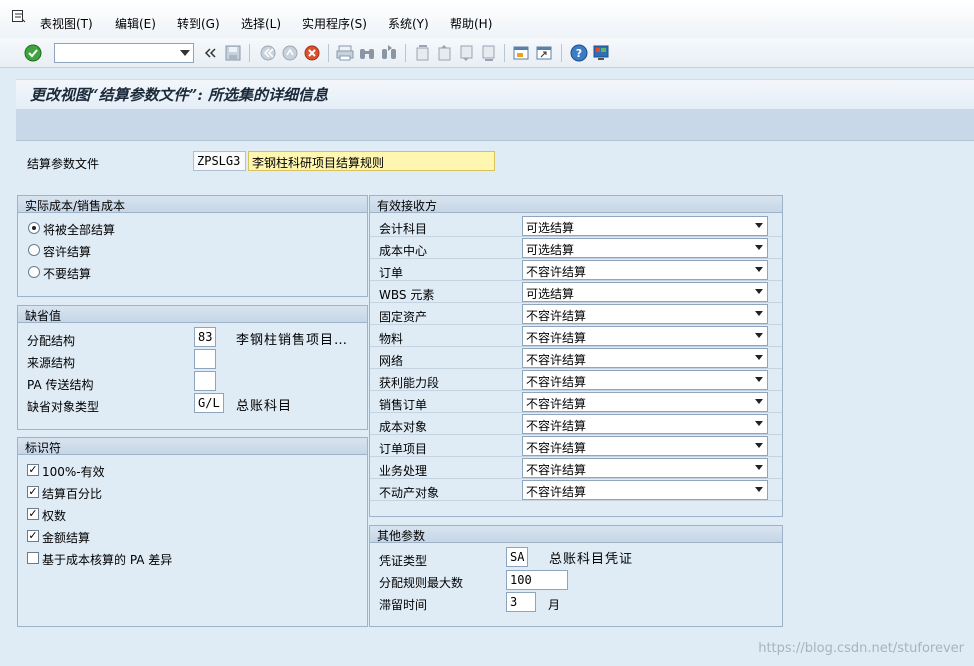 The image size is (974, 666). Describe the element at coordinates (205, 337) in the screenshot. I see `allocation-structure-field: 83` at that location.